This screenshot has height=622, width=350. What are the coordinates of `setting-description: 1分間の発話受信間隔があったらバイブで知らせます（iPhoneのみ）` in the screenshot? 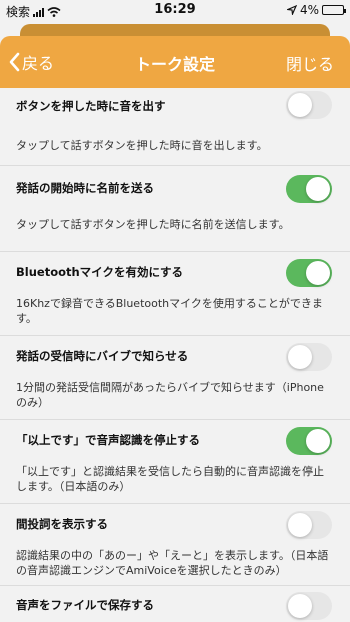 It's located at (170, 395).